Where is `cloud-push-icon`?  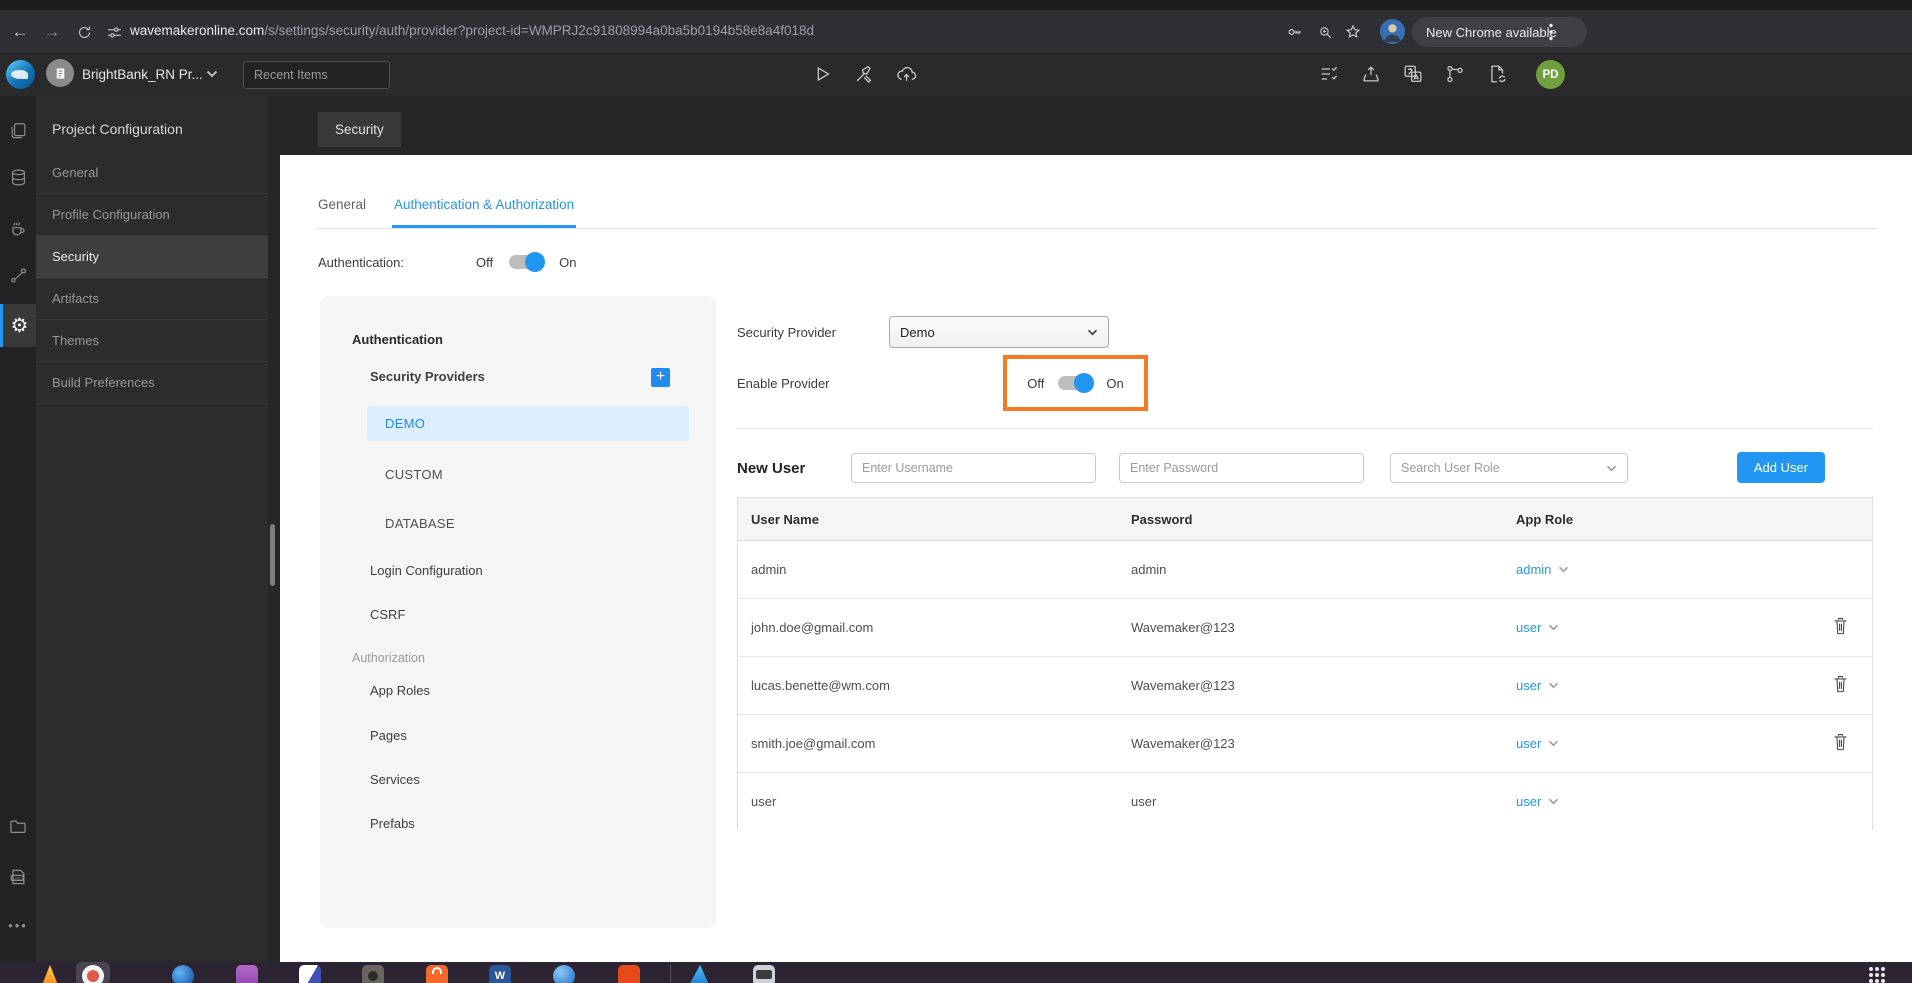 cloud-push-icon is located at coordinates (907, 75).